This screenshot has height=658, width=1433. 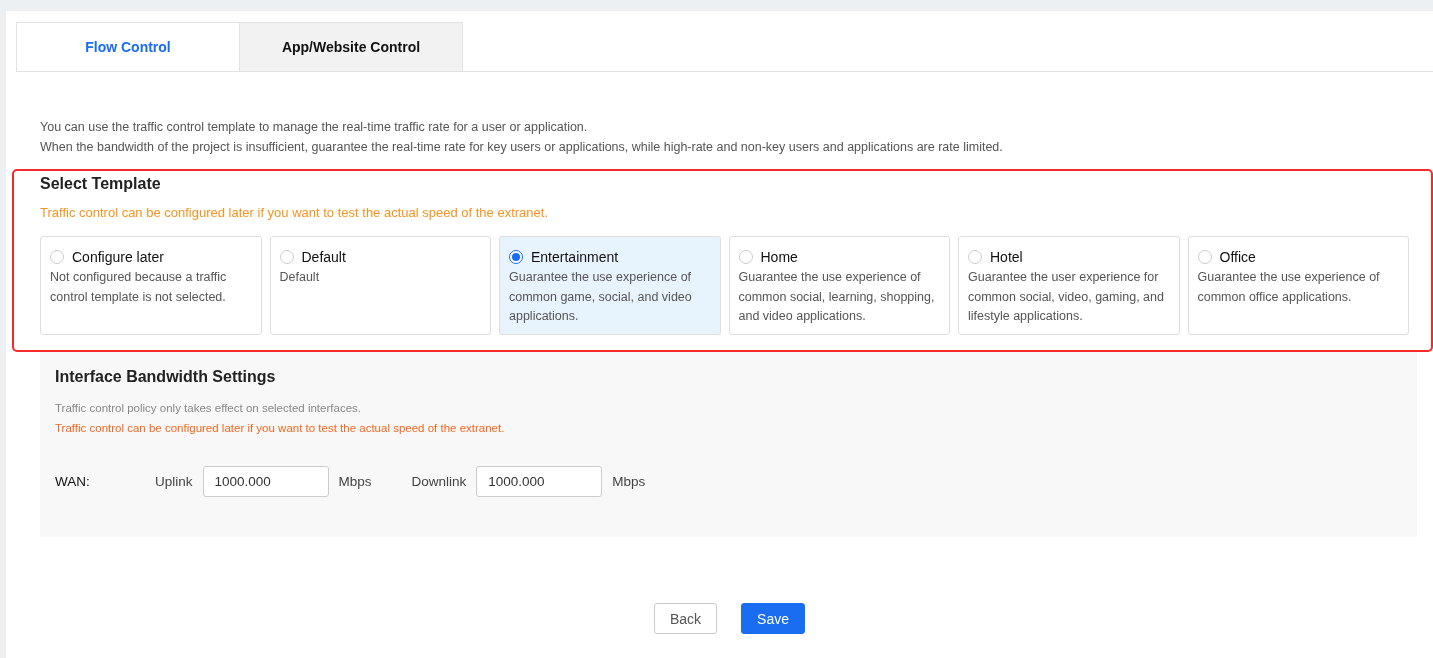 I want to click on option-description: Guarantee the use experience of common game, social, and video applications., so click(x=601, y=297).